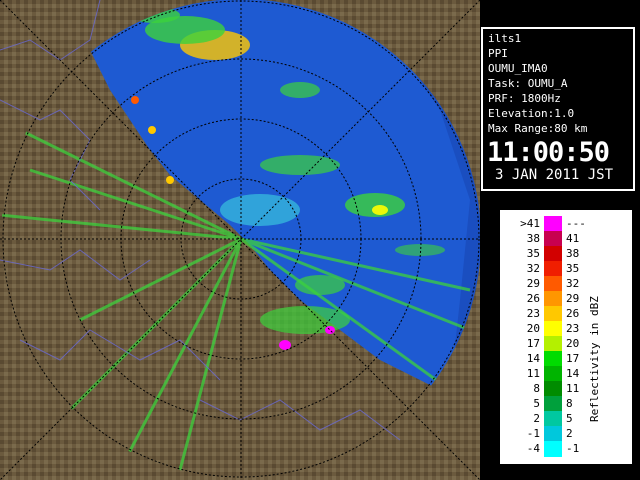 Image resolution: width=640 pixels, height=480 pixels. I want to click on legend-high-value: 38, so click(573, 253).